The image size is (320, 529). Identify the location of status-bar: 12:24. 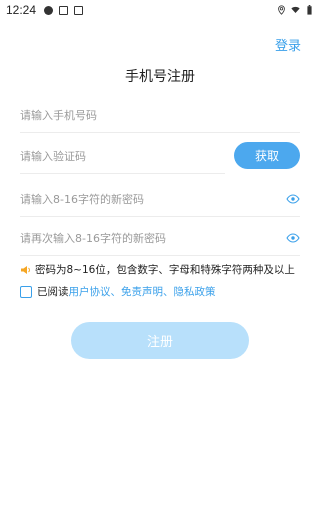
(160, 10).